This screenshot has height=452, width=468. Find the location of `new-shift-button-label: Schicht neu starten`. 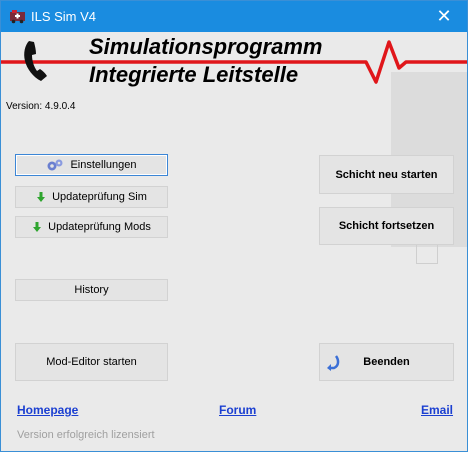

new-shift-button-label: Schicht neu starten is located at coordinates (386, 174).